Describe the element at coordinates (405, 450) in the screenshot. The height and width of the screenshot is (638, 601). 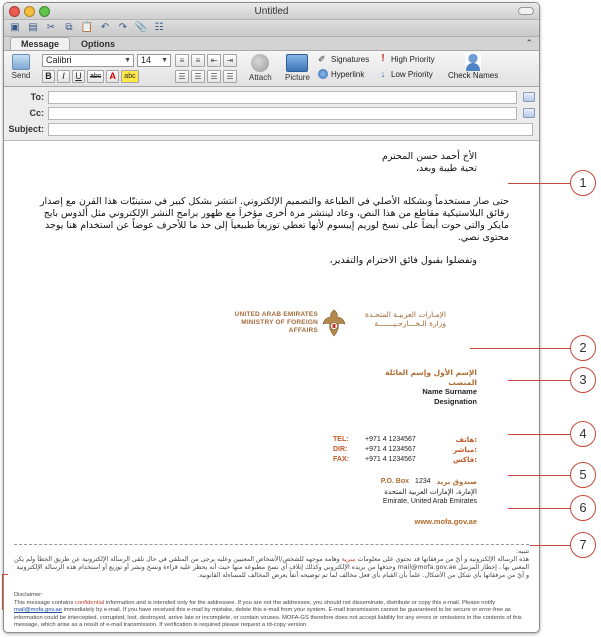
I see `contact-row: DIR: +971 4 1234567 مباشر:` at that location.